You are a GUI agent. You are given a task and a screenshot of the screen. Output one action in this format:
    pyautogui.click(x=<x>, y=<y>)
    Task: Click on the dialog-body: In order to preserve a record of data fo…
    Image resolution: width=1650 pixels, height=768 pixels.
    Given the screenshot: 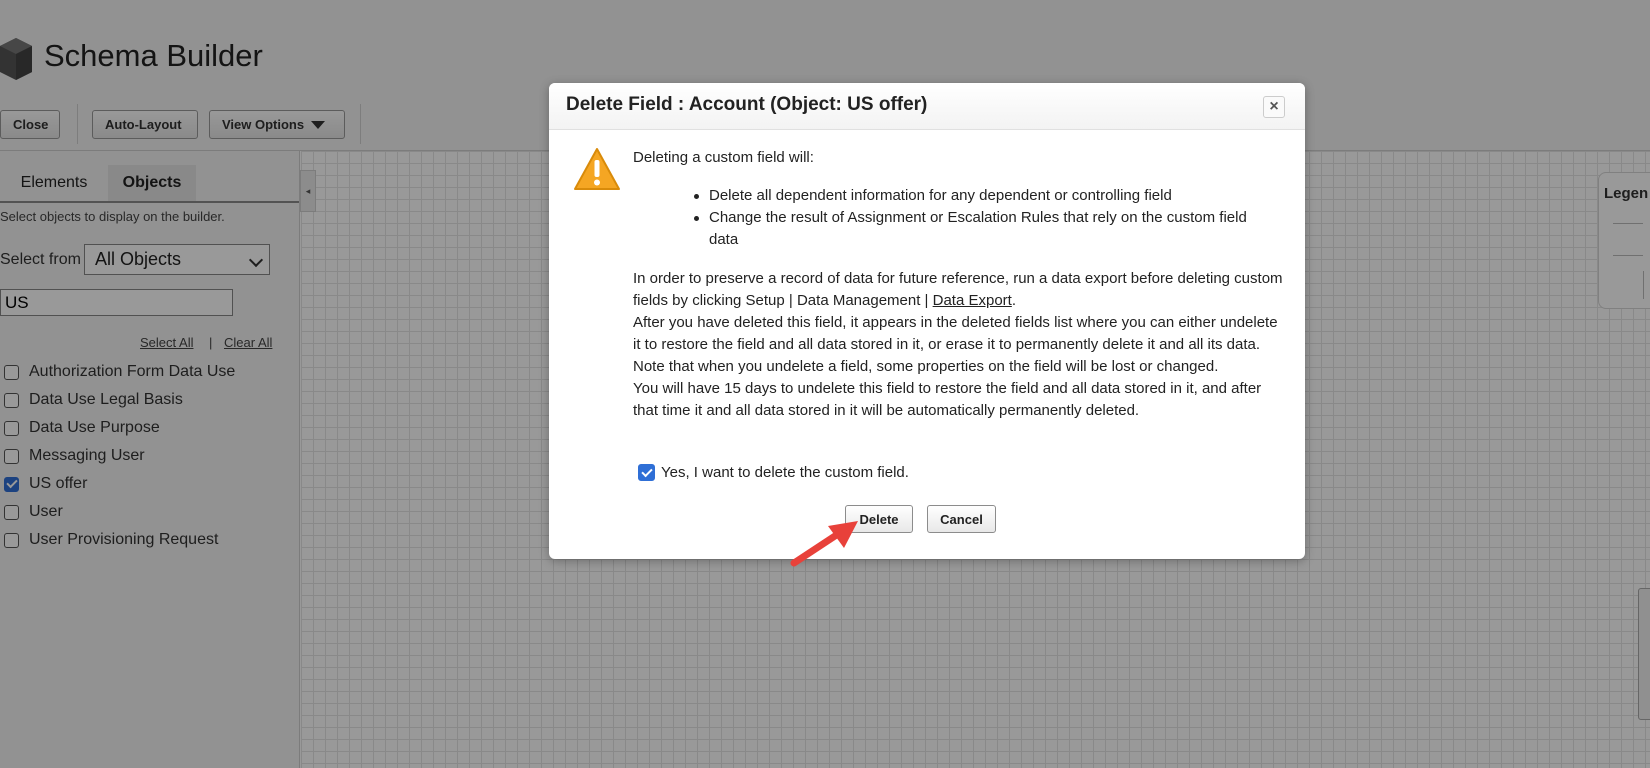 What is the action you would take?
    pyautogui.click(x=960, y=345)
    